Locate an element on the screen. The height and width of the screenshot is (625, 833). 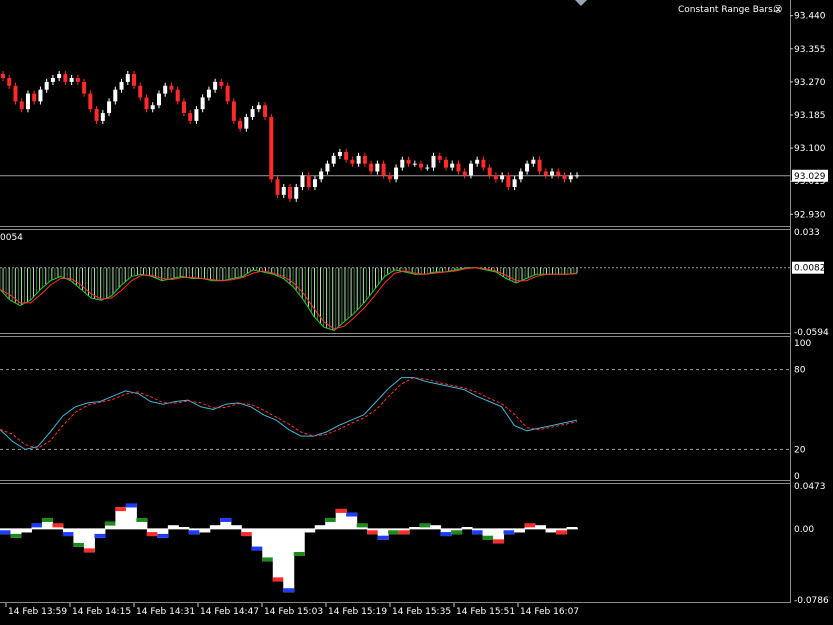
macd-panel is located at coordinates (395, 299).